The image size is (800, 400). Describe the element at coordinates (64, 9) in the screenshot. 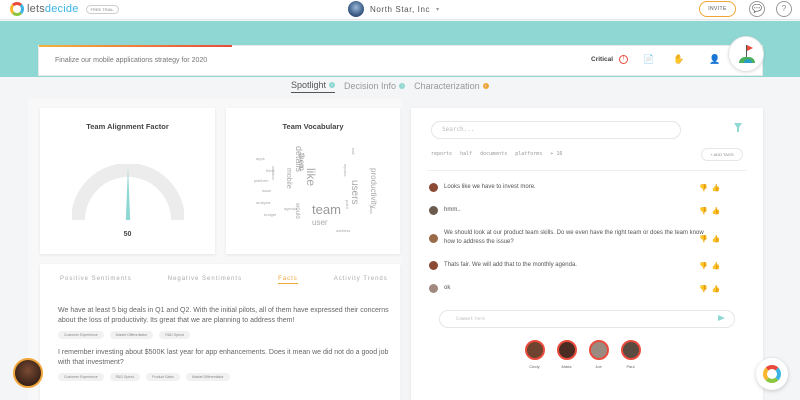

I see `app-logo: letsdecide FREE TRIAL` at that location.